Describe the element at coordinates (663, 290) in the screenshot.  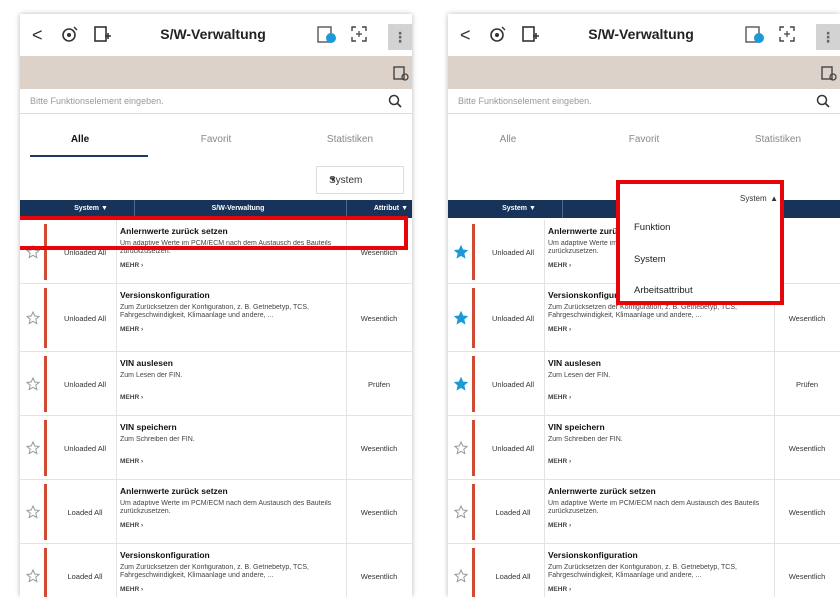
I see `dropdown-option-arbeitsattribut: Arbeitsattribut` at that location.